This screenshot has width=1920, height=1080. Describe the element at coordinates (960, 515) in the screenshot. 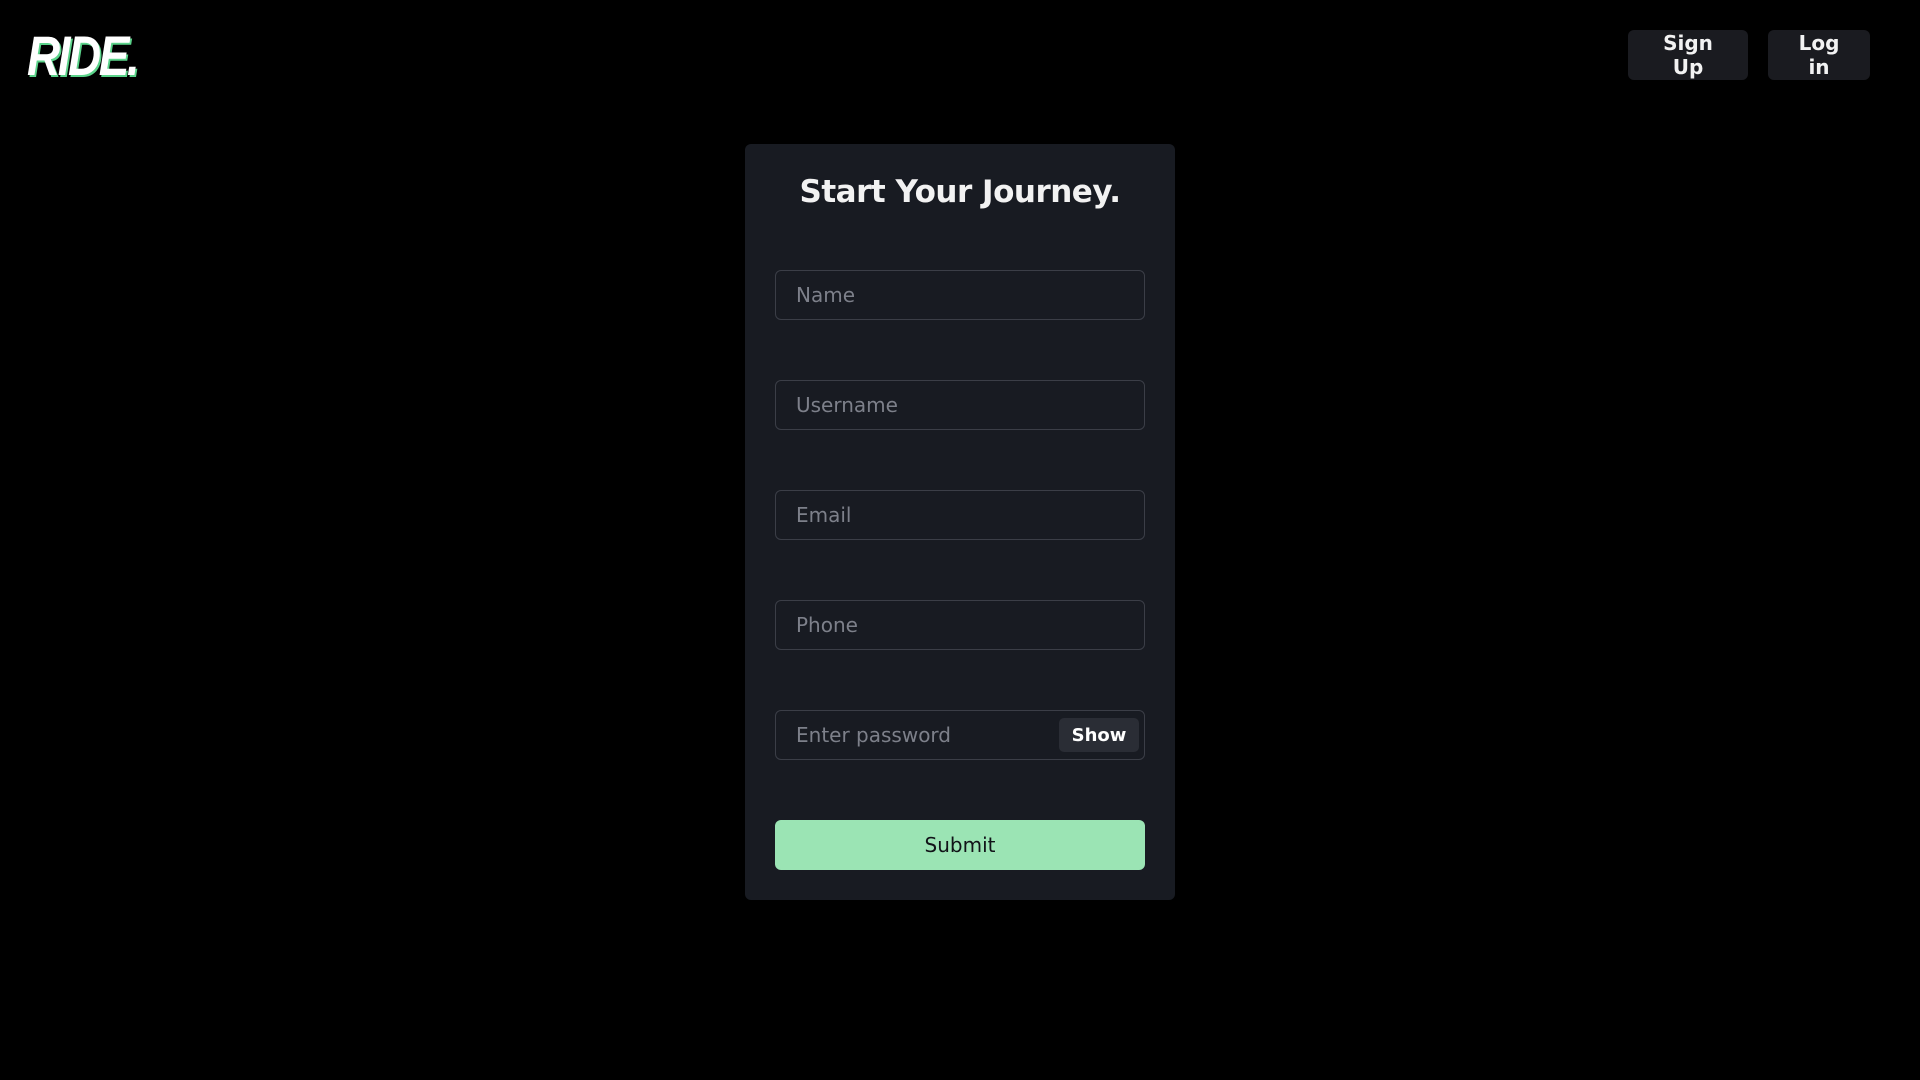

I see `email-input` at that location.